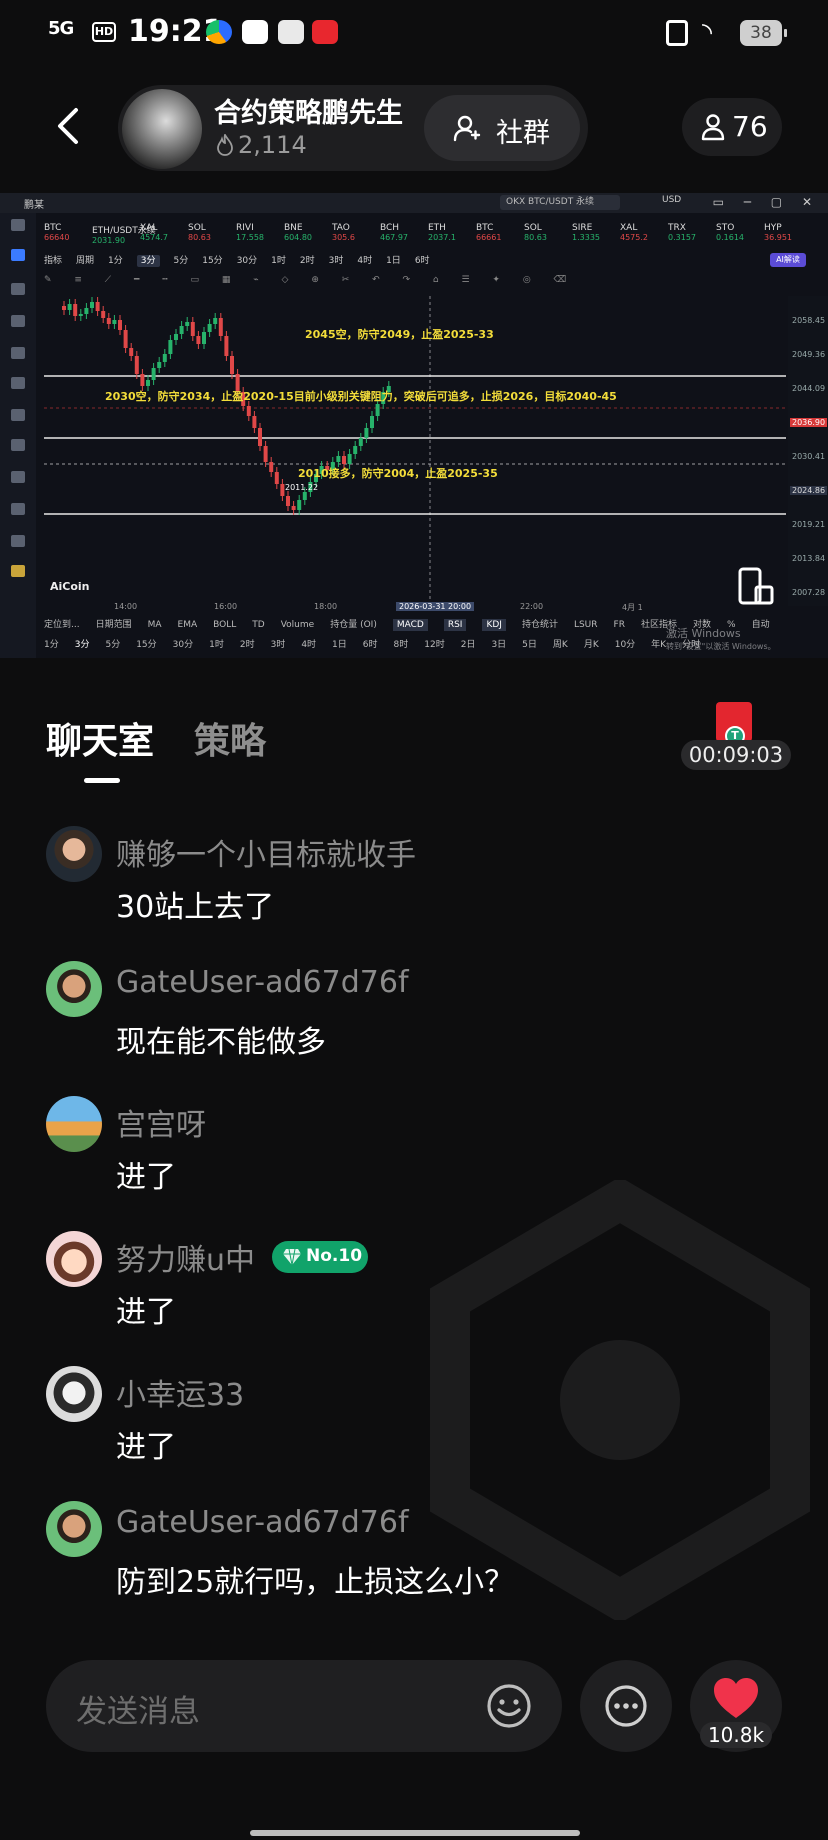 The height and width of the screenshot is (1840, 828). What do you see at coordinates (707, 33) in the screenshot?
I see `wifi-icon: ◝` at bounding box center [707, 33].